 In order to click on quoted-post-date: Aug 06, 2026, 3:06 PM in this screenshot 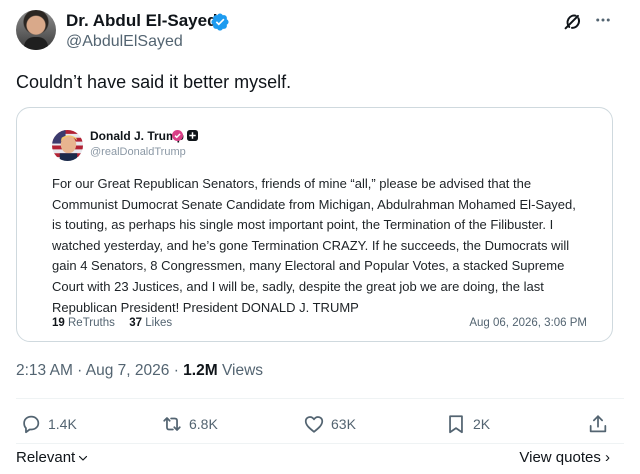, I will do `click(528, 323)`.